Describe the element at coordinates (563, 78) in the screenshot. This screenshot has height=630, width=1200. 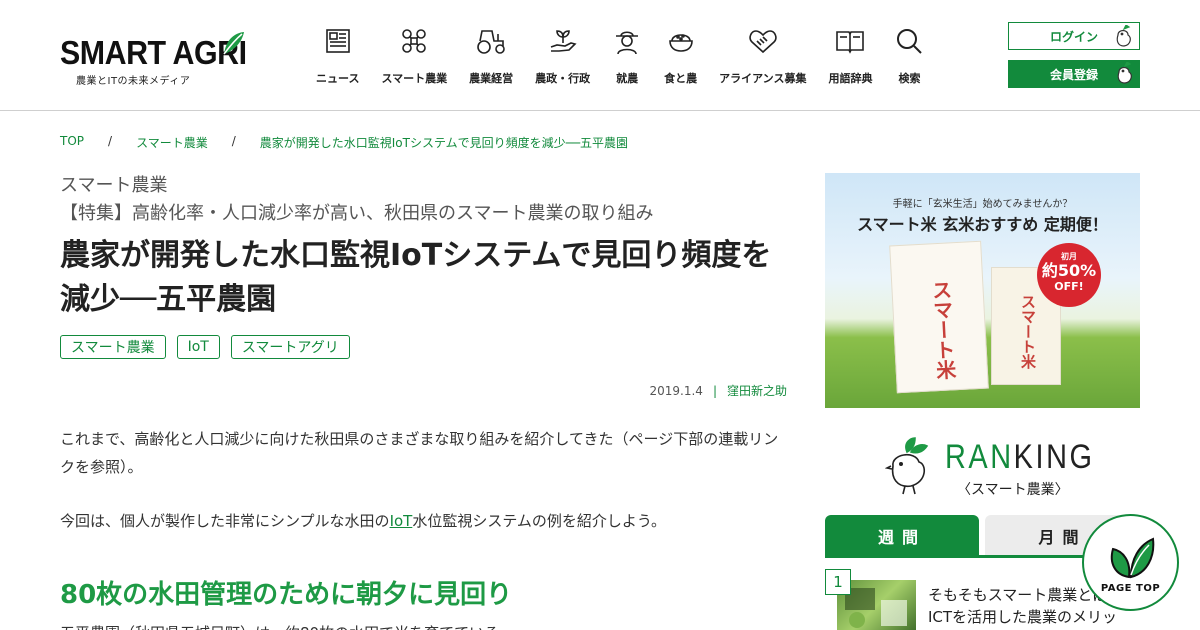
I see `nav-label: 農政・行政` at that location.